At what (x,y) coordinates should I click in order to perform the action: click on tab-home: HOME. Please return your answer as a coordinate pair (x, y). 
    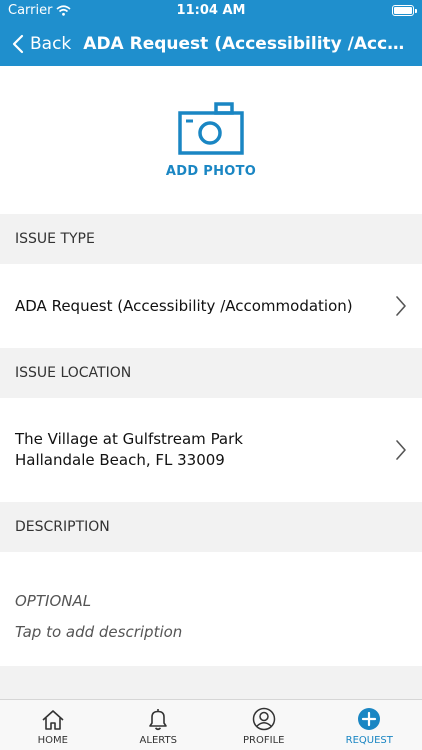
    Looking at the image, I should click on (53, 725).